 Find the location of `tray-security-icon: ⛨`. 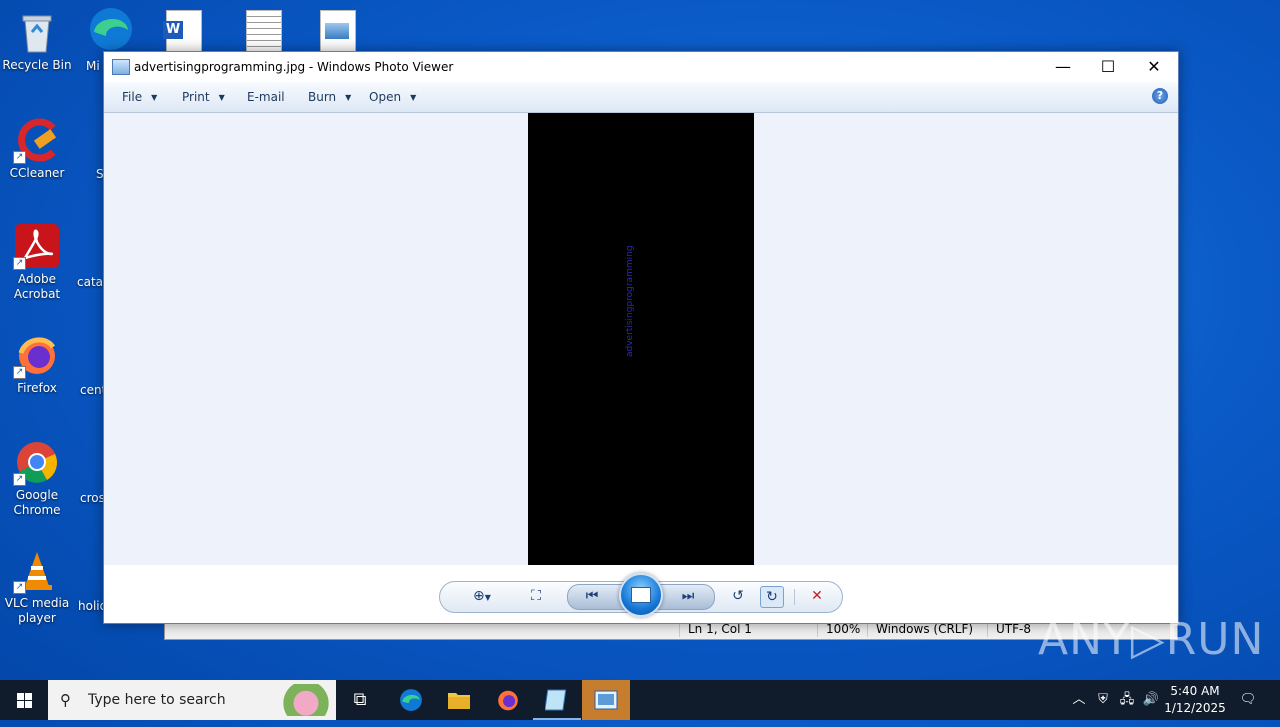

tray-security-icon: ⛨ is located at coordinates (1103, 700).